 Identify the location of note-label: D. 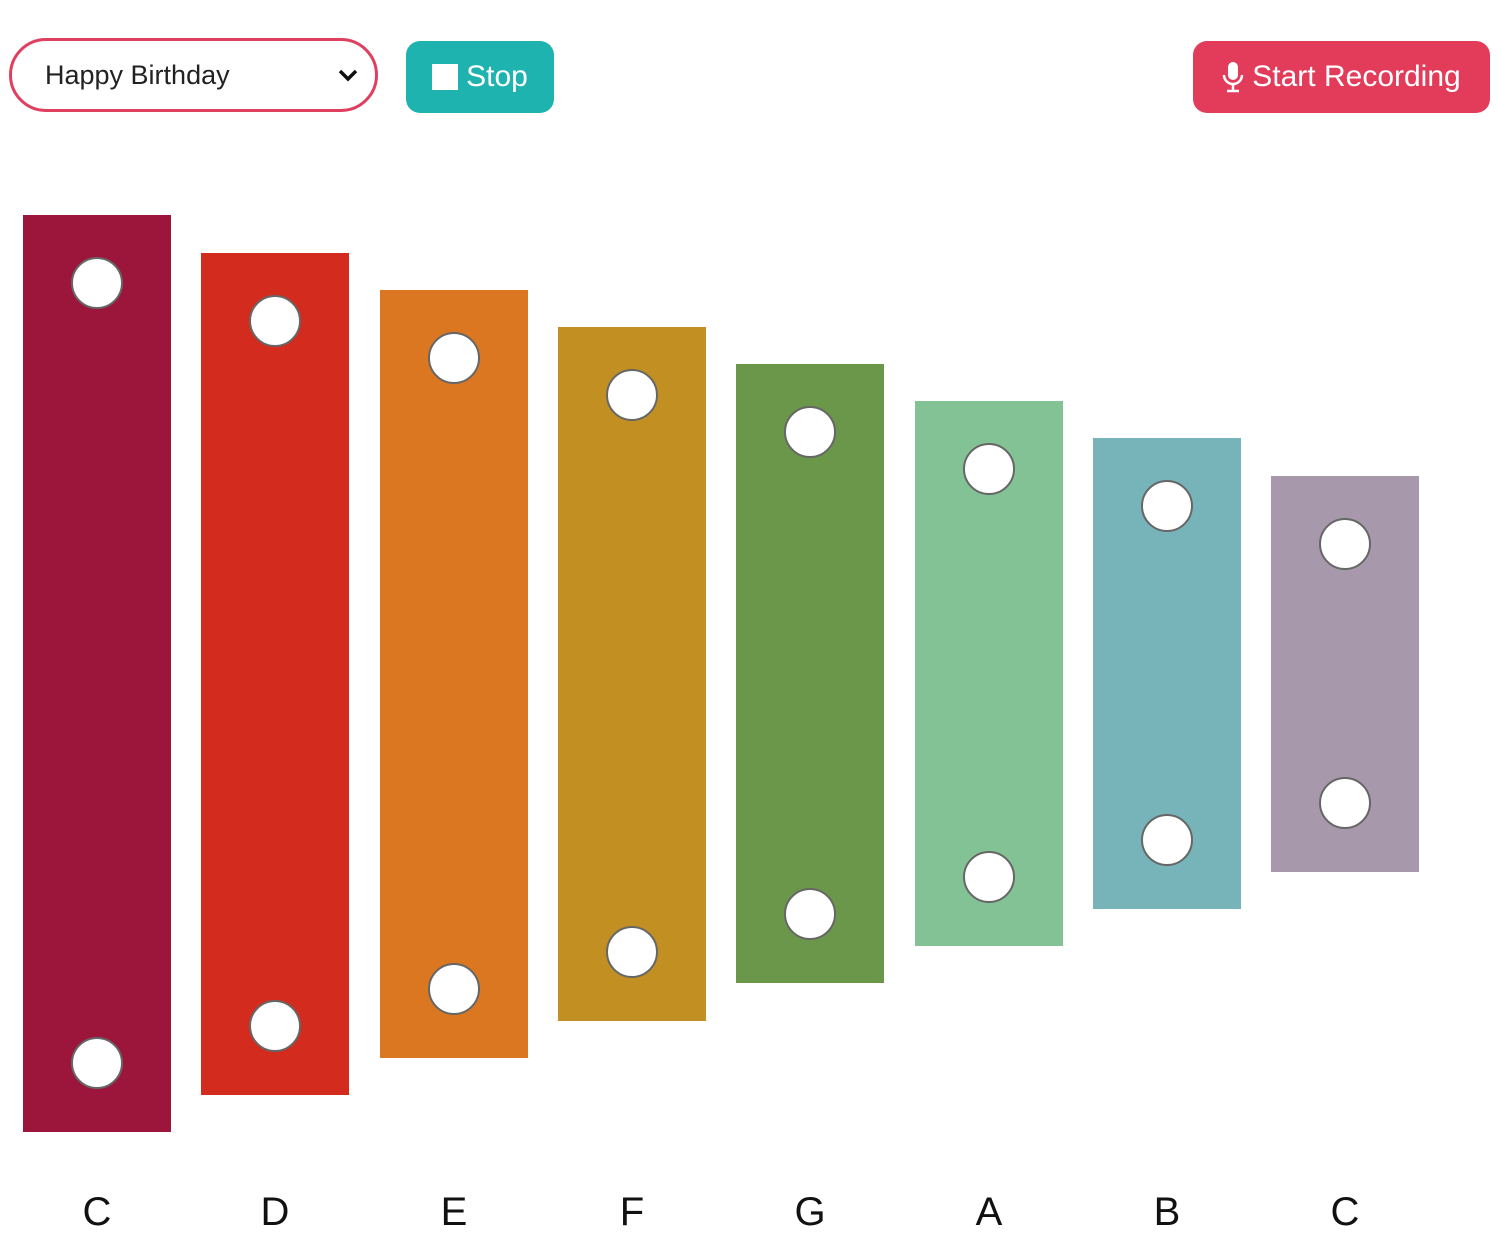
(275, 1212).